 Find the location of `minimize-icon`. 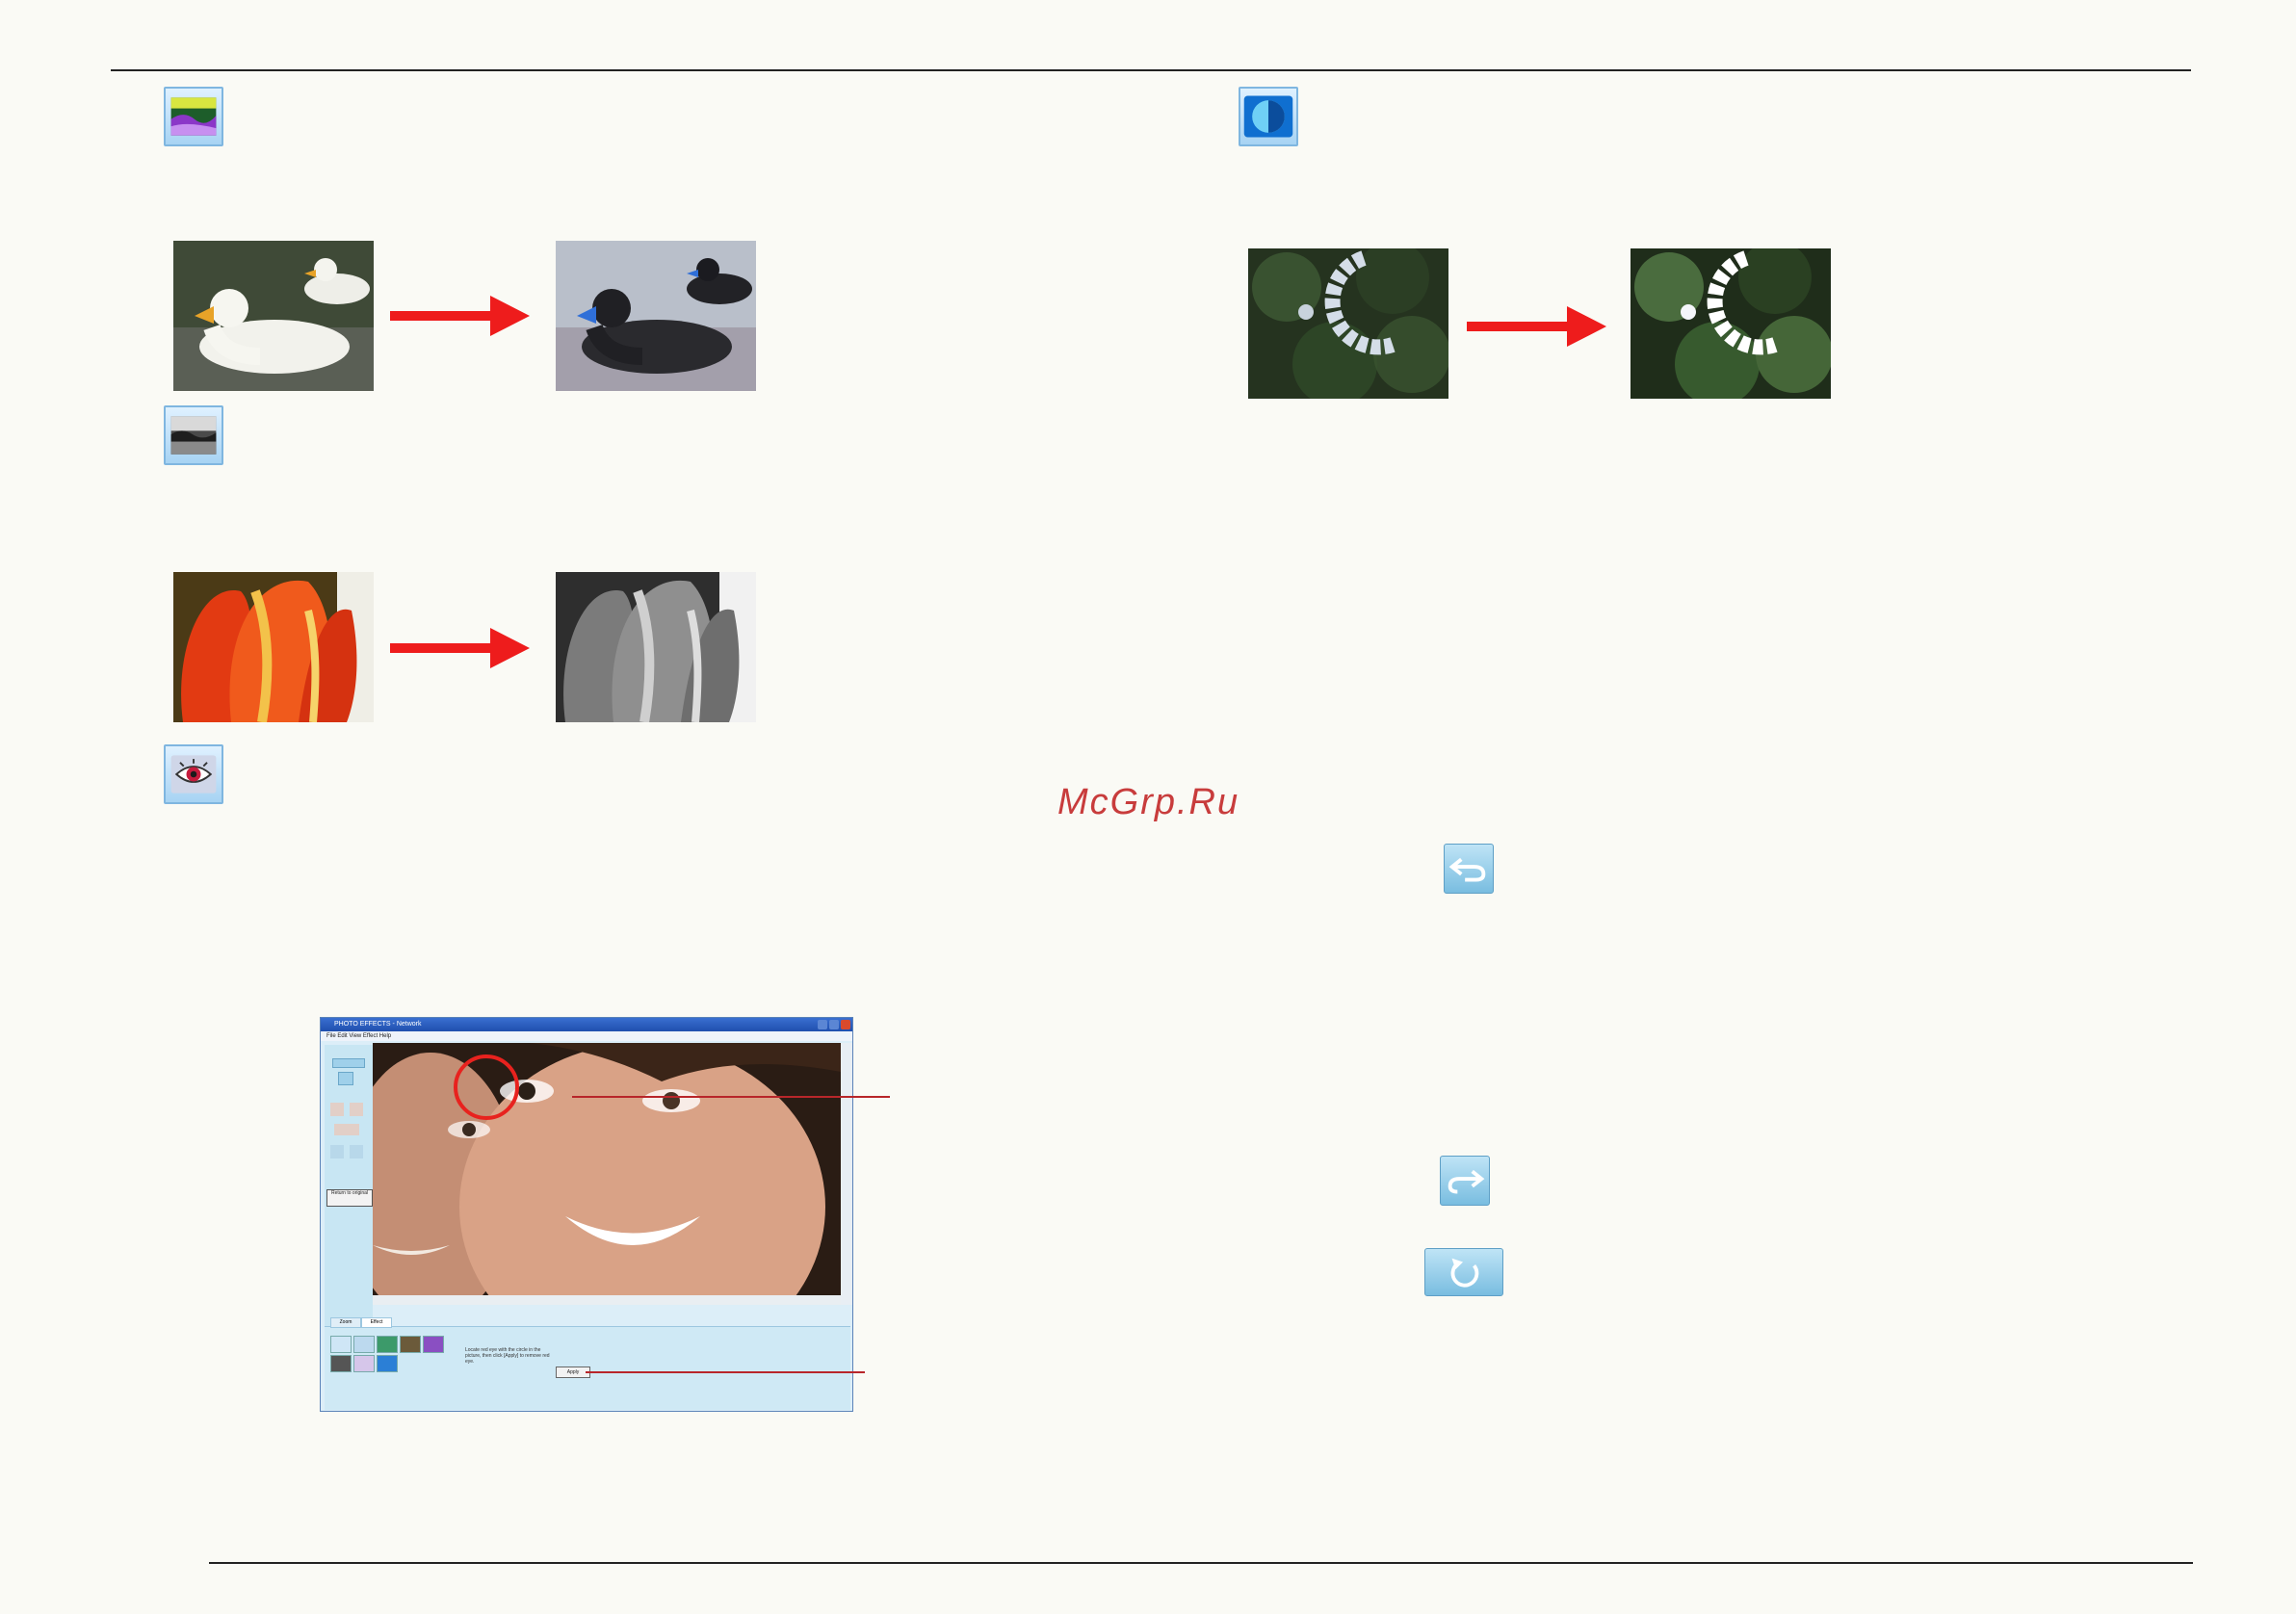

minimize-icon is located at coordinates (822, 1024).